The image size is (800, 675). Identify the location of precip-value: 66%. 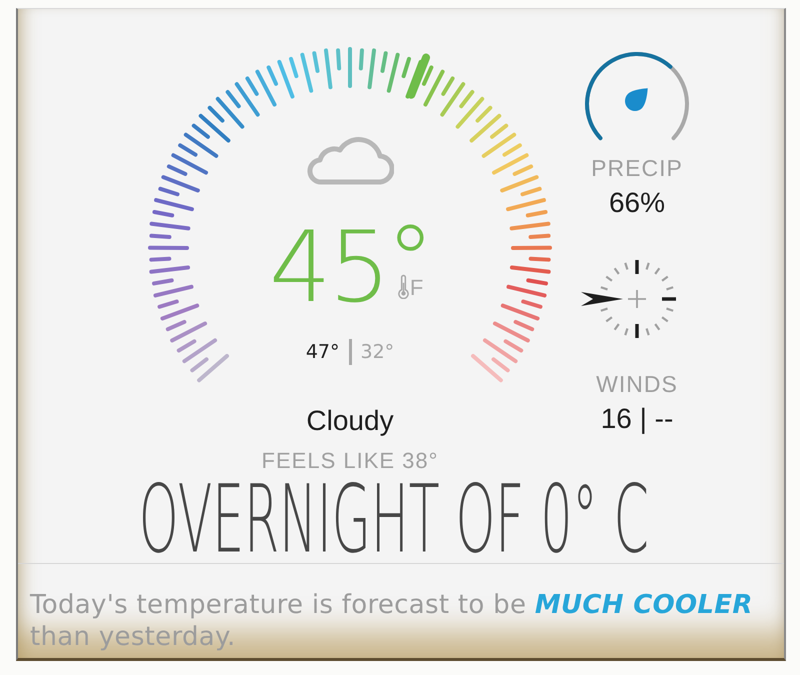
(637, 203).